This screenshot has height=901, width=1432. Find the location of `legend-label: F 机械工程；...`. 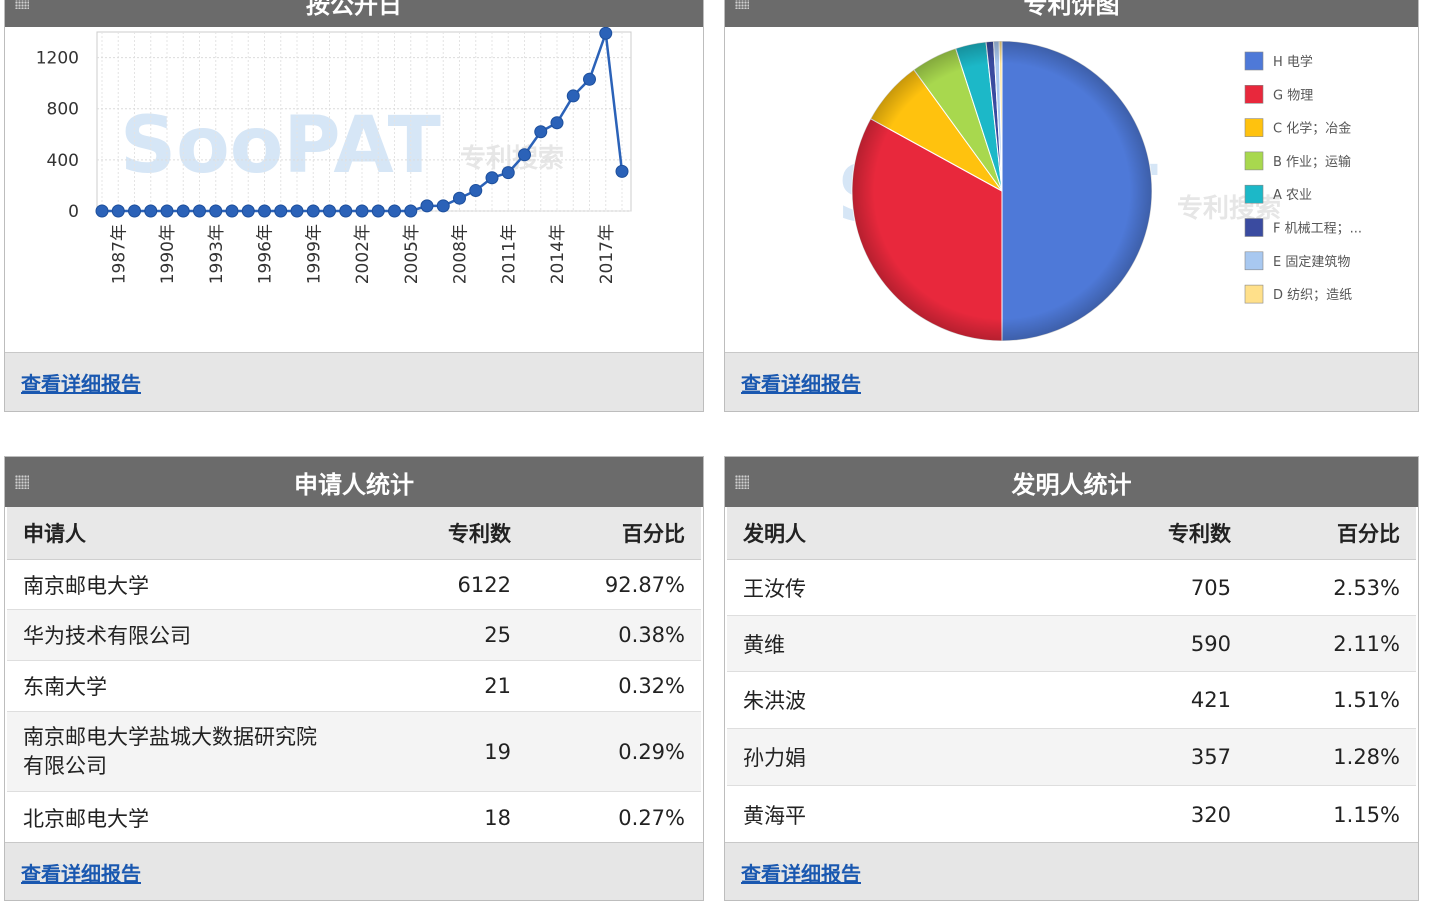

legend-label: F 机械工程；... is located at coordinates (1317, 229).